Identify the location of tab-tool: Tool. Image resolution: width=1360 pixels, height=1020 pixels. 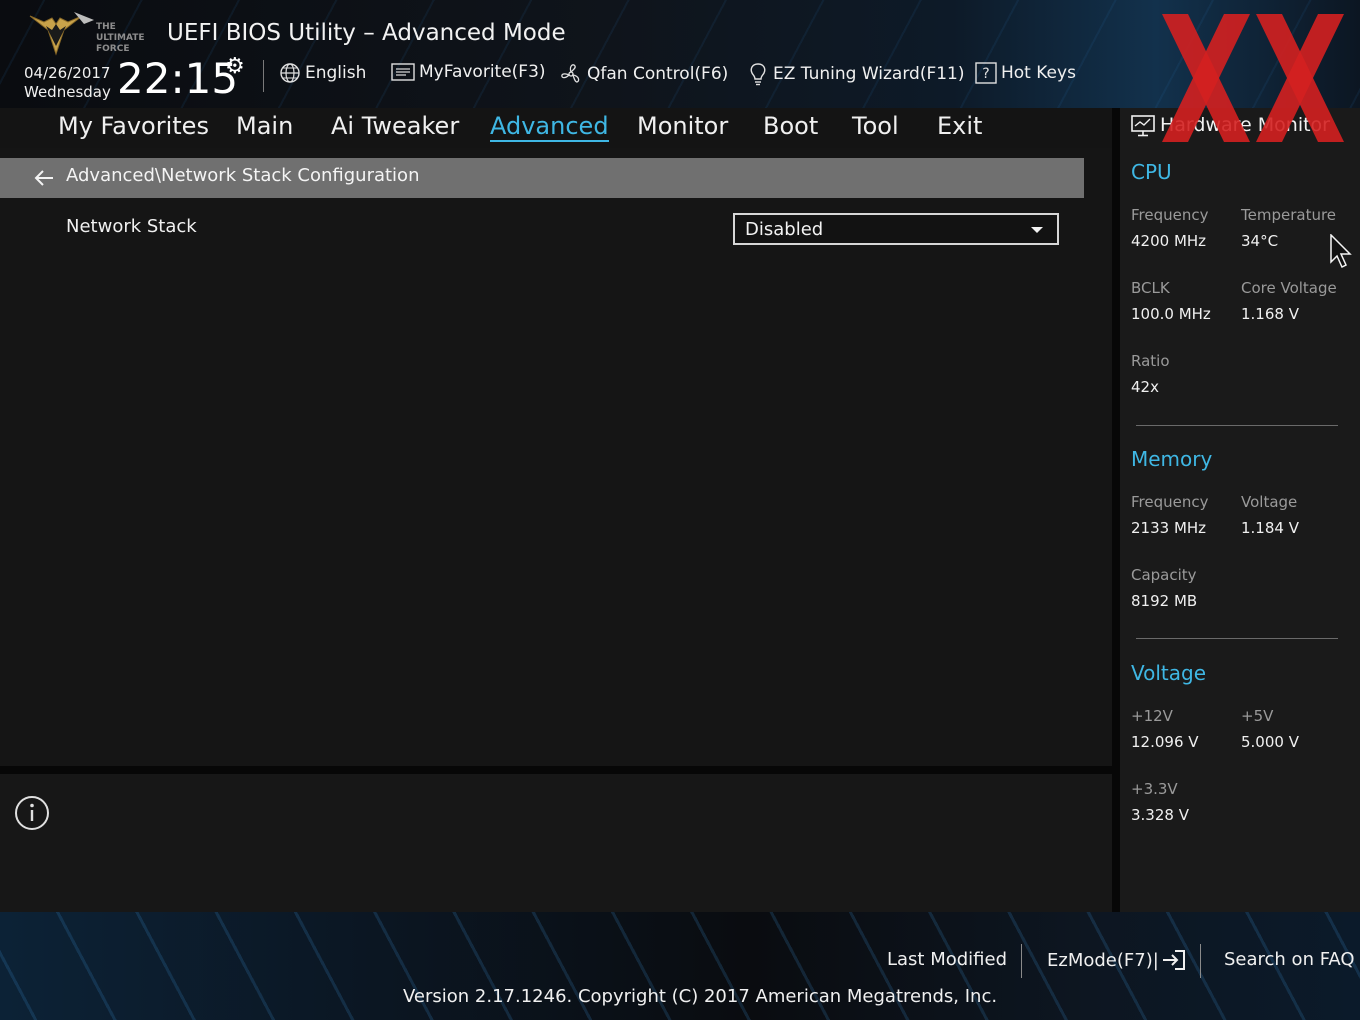
(875, 126).